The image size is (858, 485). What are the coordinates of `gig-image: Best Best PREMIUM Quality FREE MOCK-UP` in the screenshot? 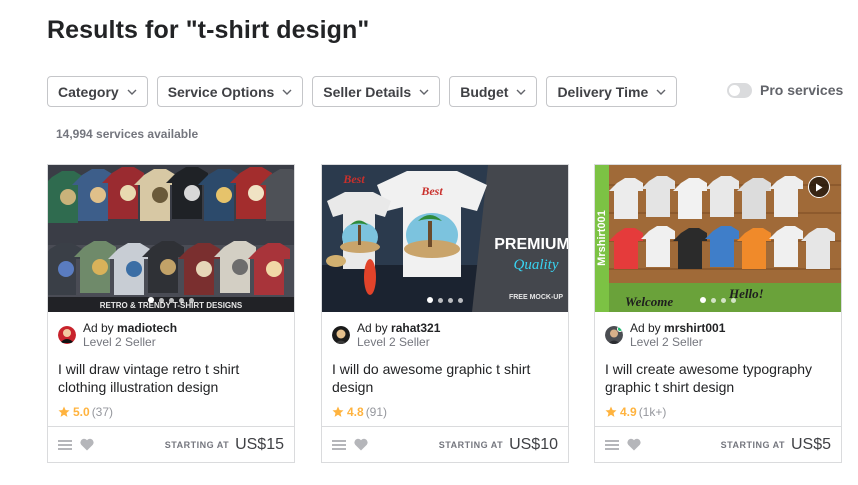 It's located at (445, 238).